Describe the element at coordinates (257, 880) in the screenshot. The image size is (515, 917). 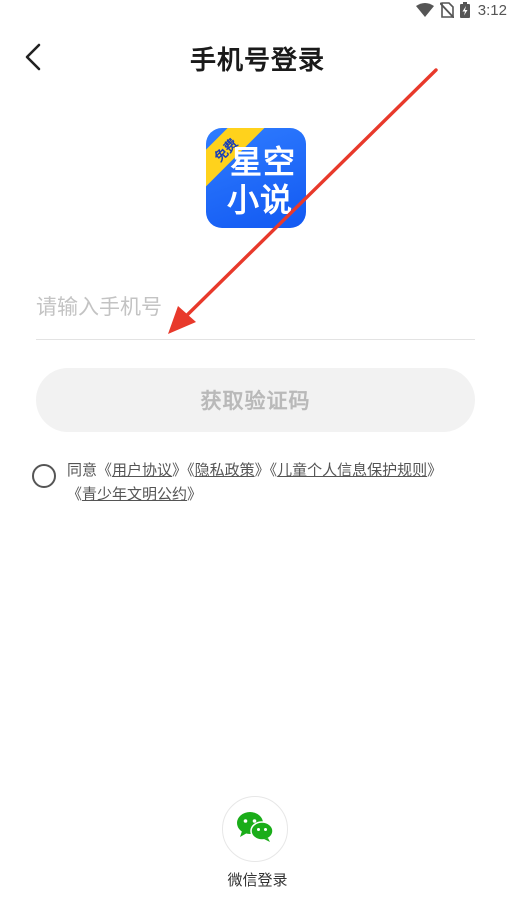
I see `wechat-login-label: 微信登录` at that location.